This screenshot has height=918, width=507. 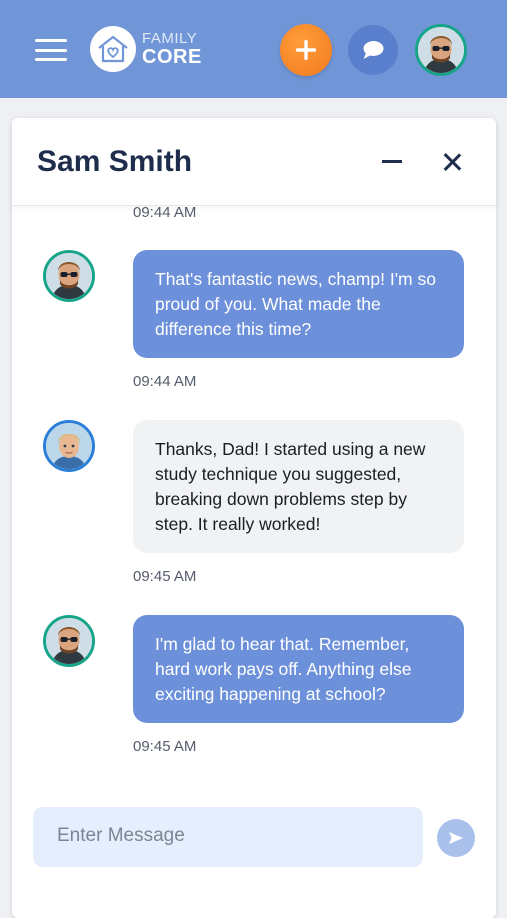 I want to click on family-core-logo: FAMILY CORE, so click(x=146, y=49).